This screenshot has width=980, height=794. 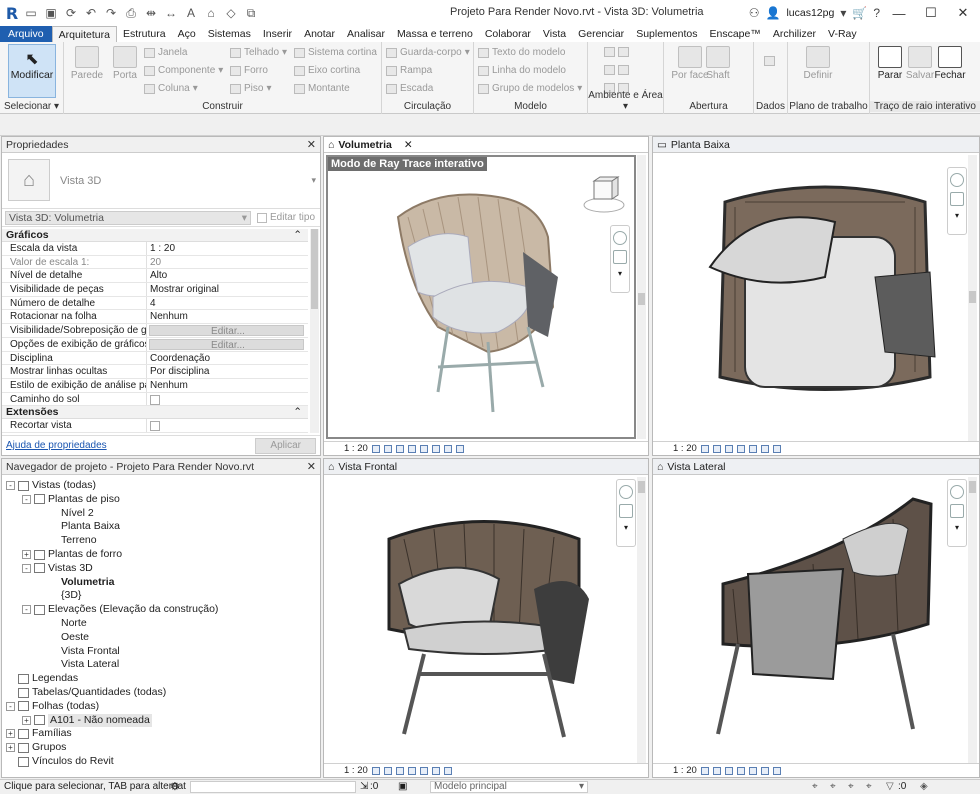 What do you see at coordinates (734, 34) in the screenshot?
I see `ribbon-tab: Enscape™` at bounding box center [734, 34].